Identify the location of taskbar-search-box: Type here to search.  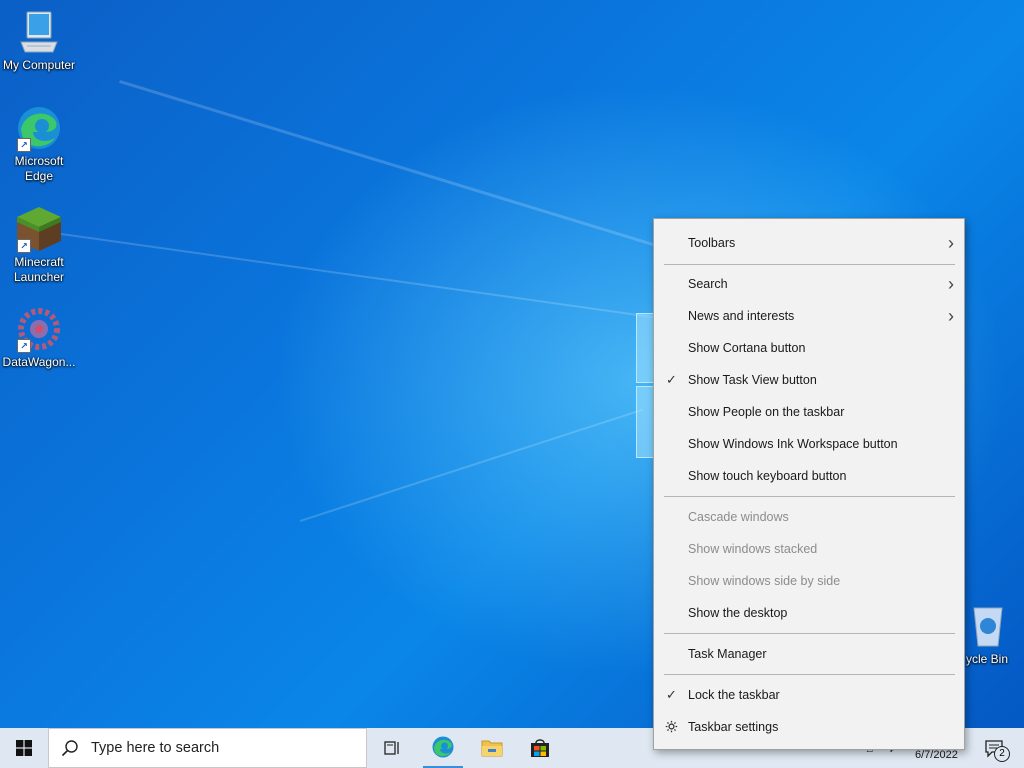
(207, 748).